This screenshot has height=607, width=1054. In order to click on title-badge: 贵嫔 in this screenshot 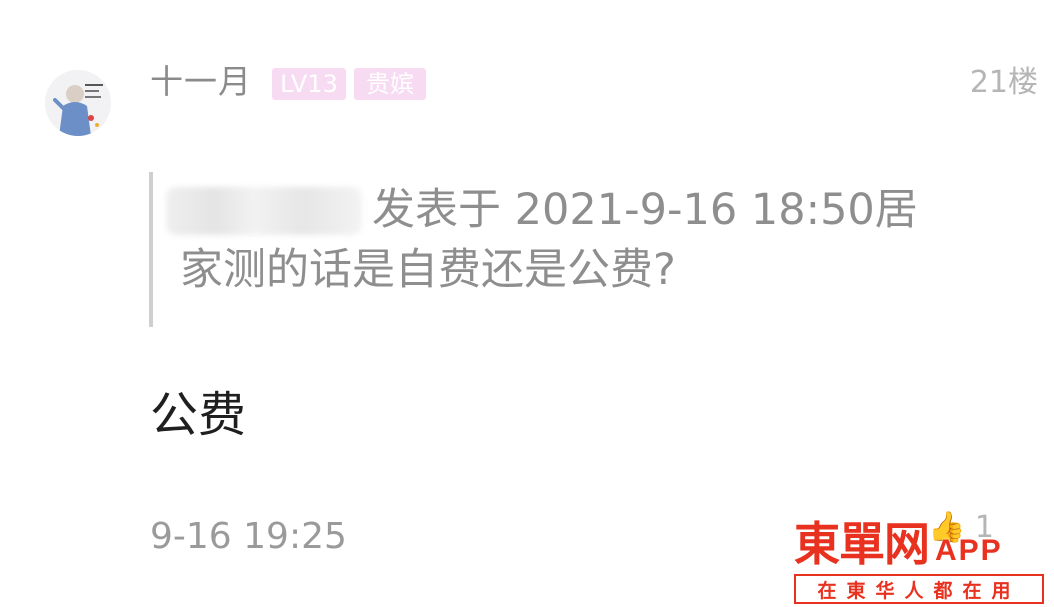, I will do `click(390, 84)`.